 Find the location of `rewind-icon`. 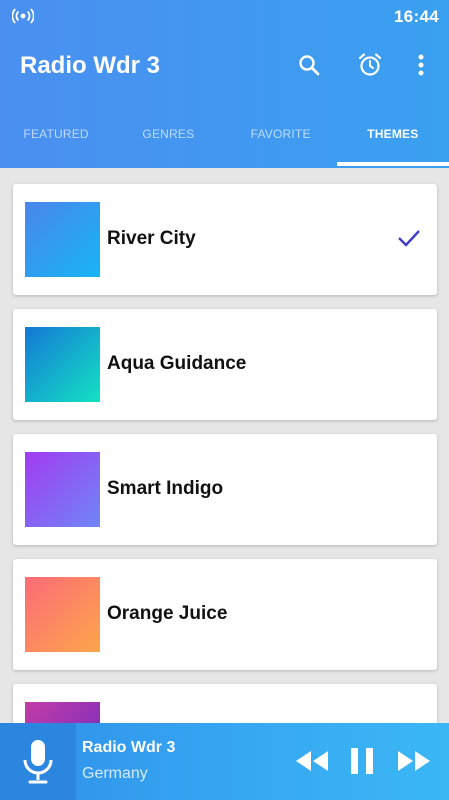

rewind-icon is located at coordinates (312, 761).